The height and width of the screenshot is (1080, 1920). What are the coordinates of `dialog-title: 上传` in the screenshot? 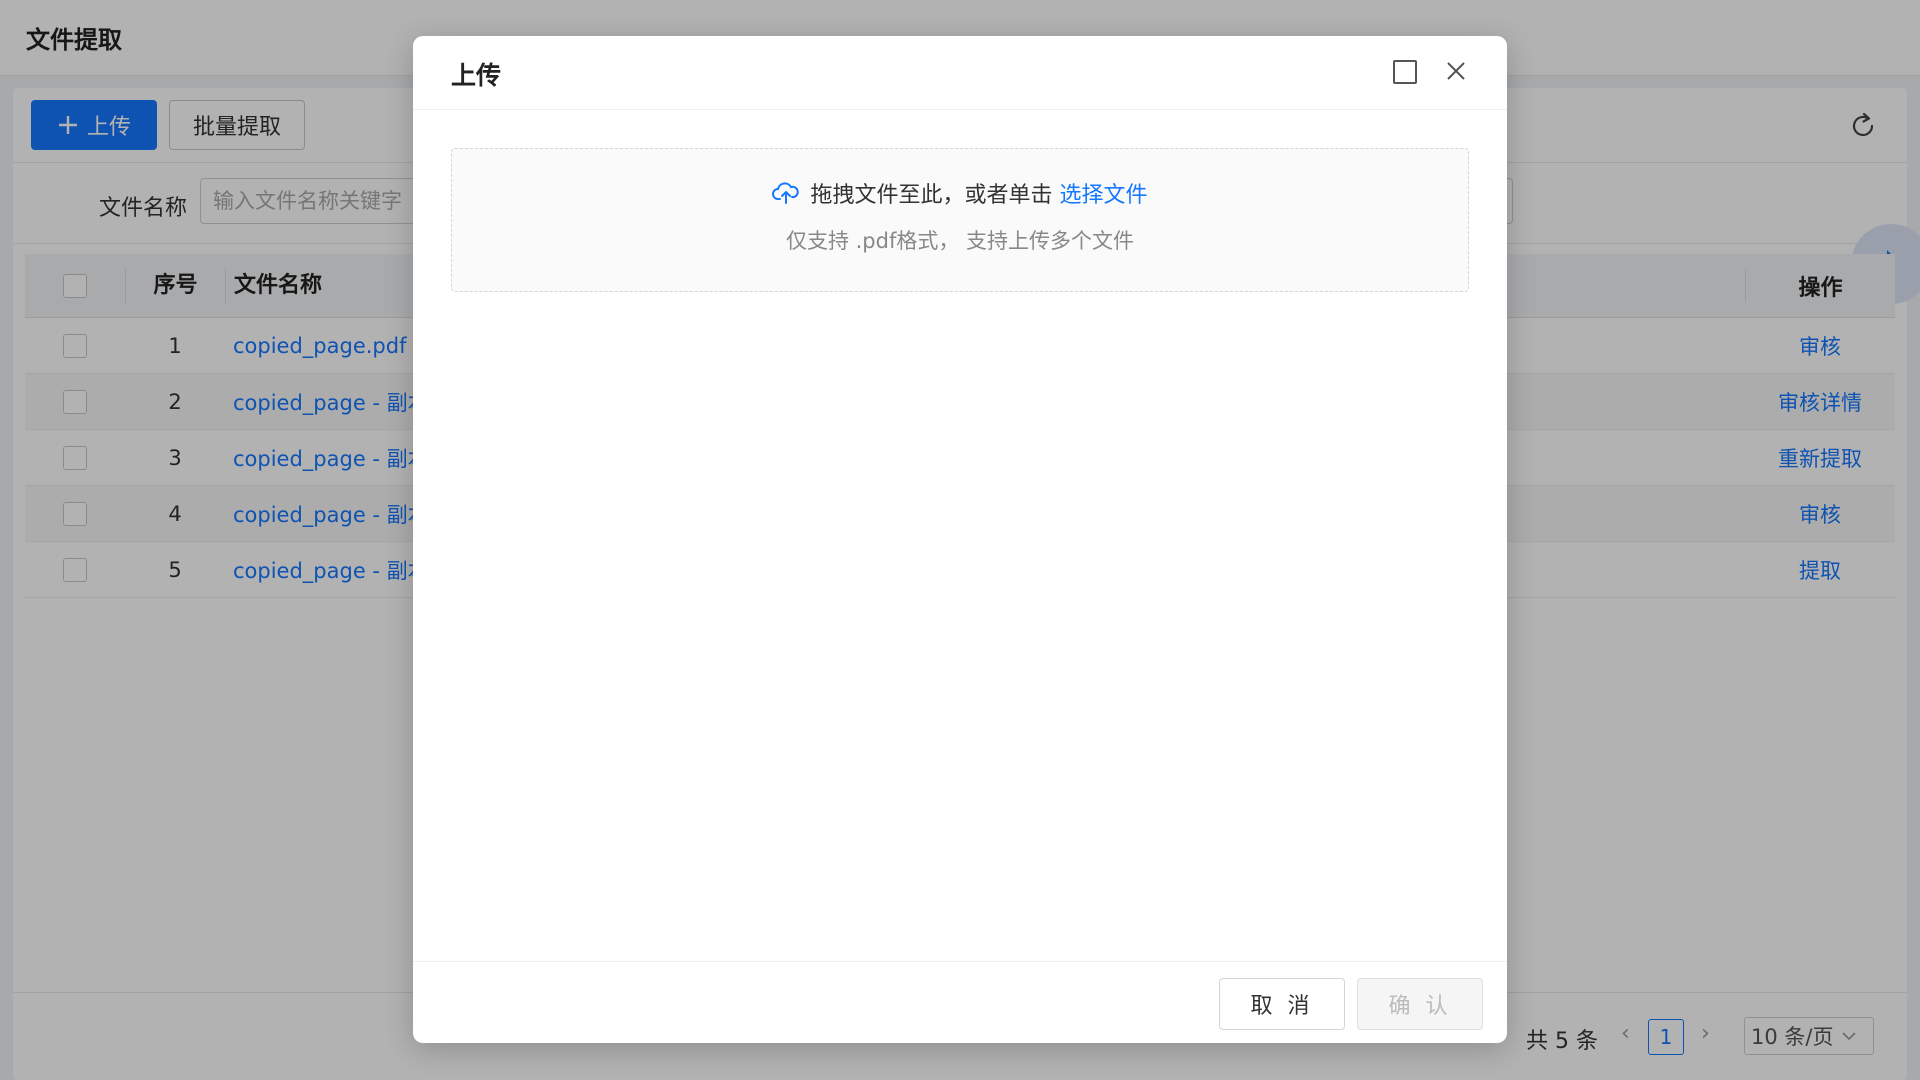 It's located at (476, 75).